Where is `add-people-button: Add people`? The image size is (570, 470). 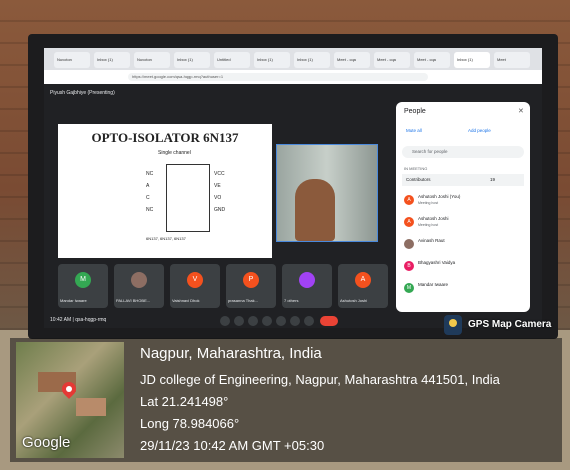
add-people-button: Add people is located at coordinates (479, 130).